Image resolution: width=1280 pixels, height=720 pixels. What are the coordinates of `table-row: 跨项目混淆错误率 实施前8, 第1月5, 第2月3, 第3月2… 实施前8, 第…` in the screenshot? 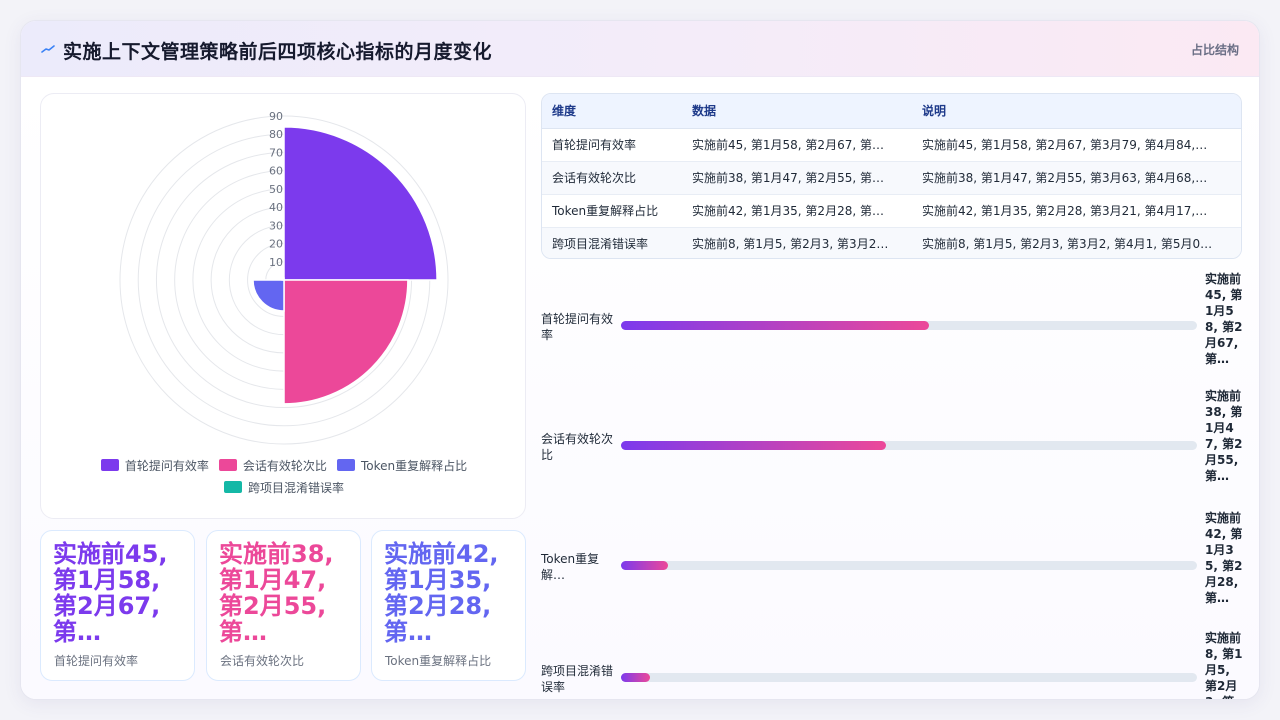 It's located at (891, 242).